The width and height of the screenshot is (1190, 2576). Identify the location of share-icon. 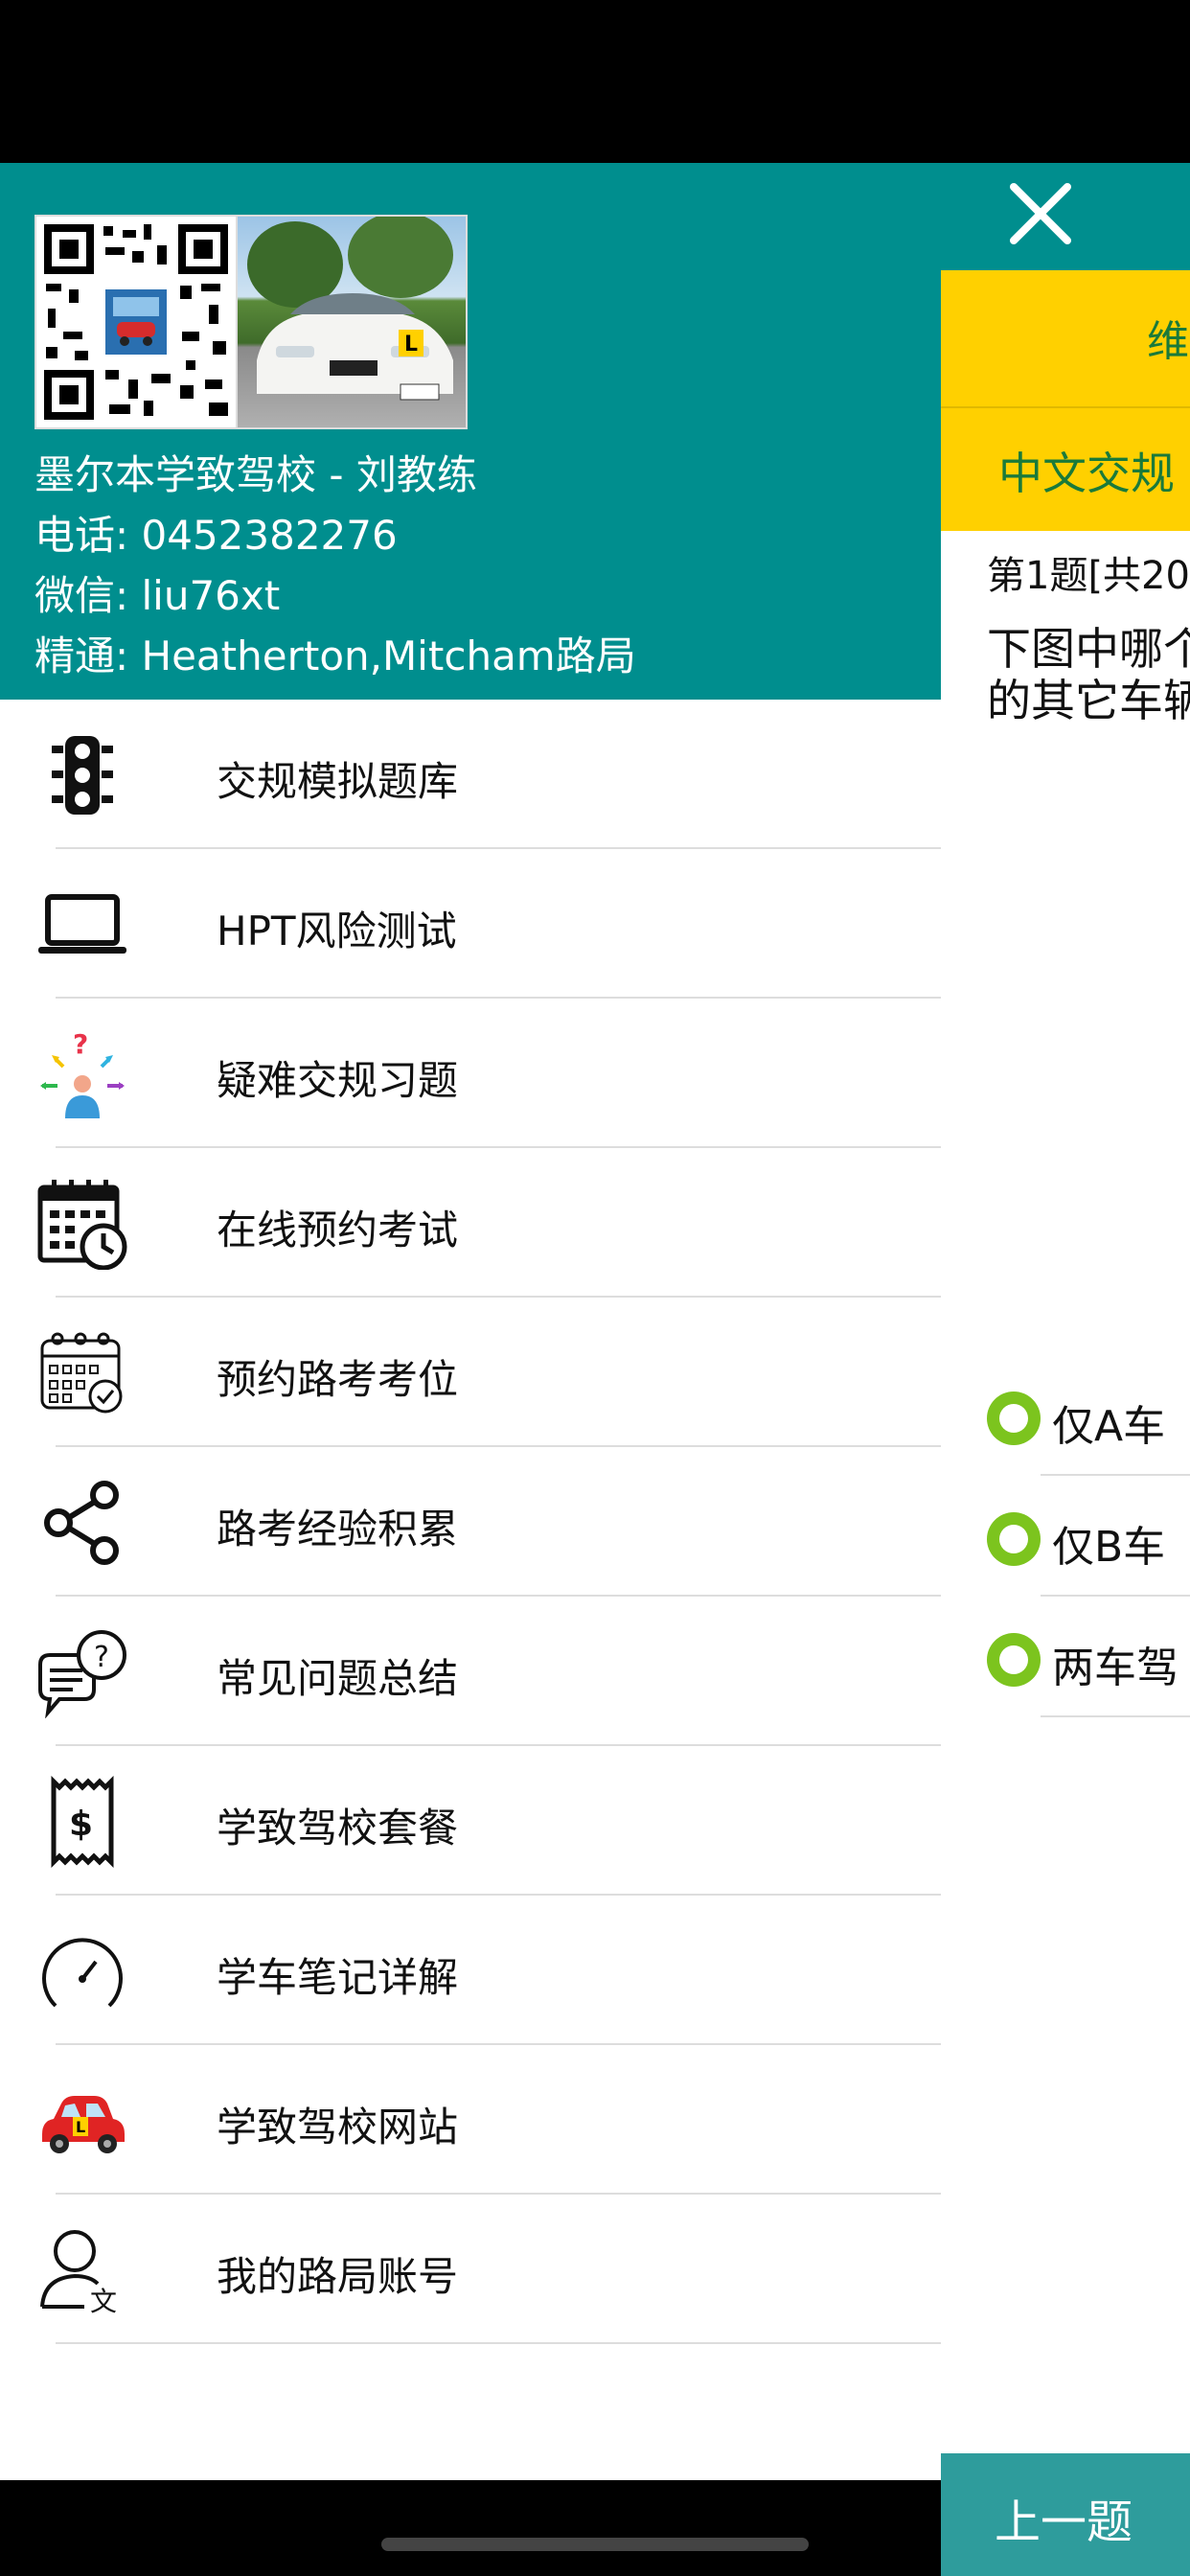
(82, 1523).